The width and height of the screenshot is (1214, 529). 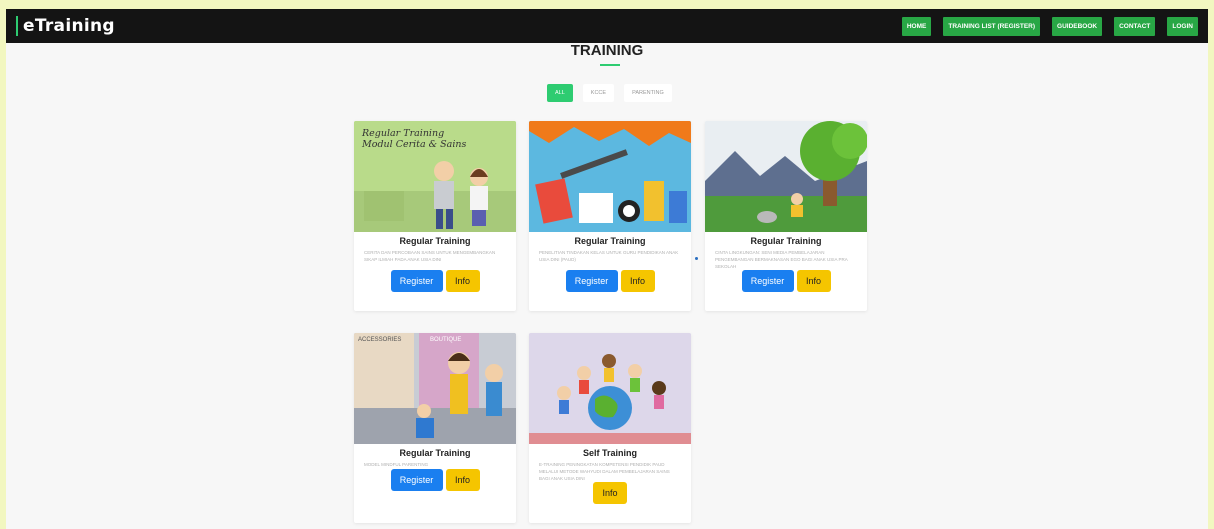 I want to click on filter-all: ALL, so click(x=560, y=93).